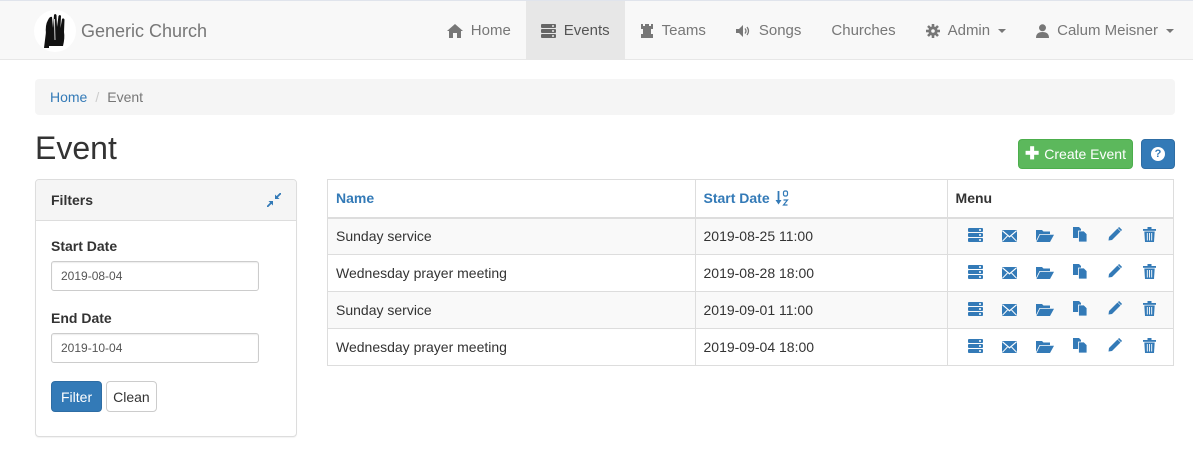 This screenshot has height=455, width=1193. What do you see at coordinates (932, 30) in the screenshot?
I see `cog-icon` at bounding box center [932, 30].